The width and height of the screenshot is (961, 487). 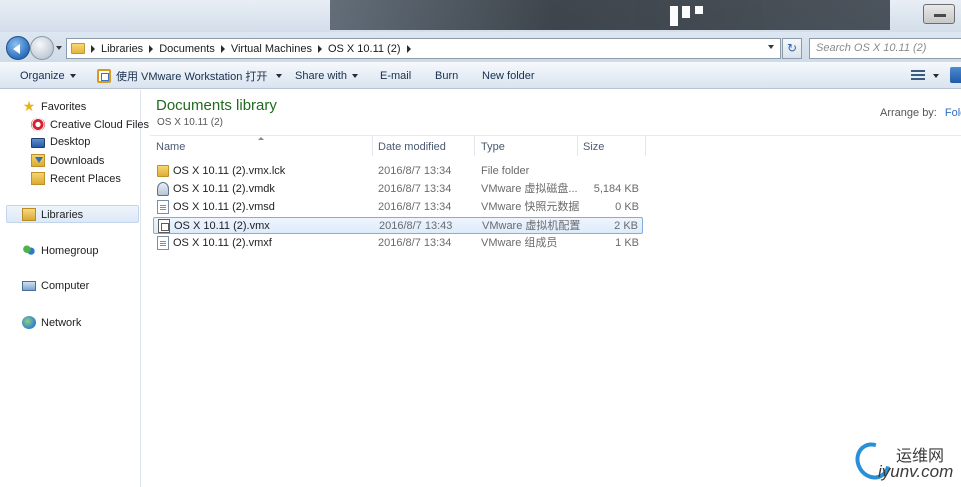 I want to click on libraries-icon, so click(x=29, y=214).